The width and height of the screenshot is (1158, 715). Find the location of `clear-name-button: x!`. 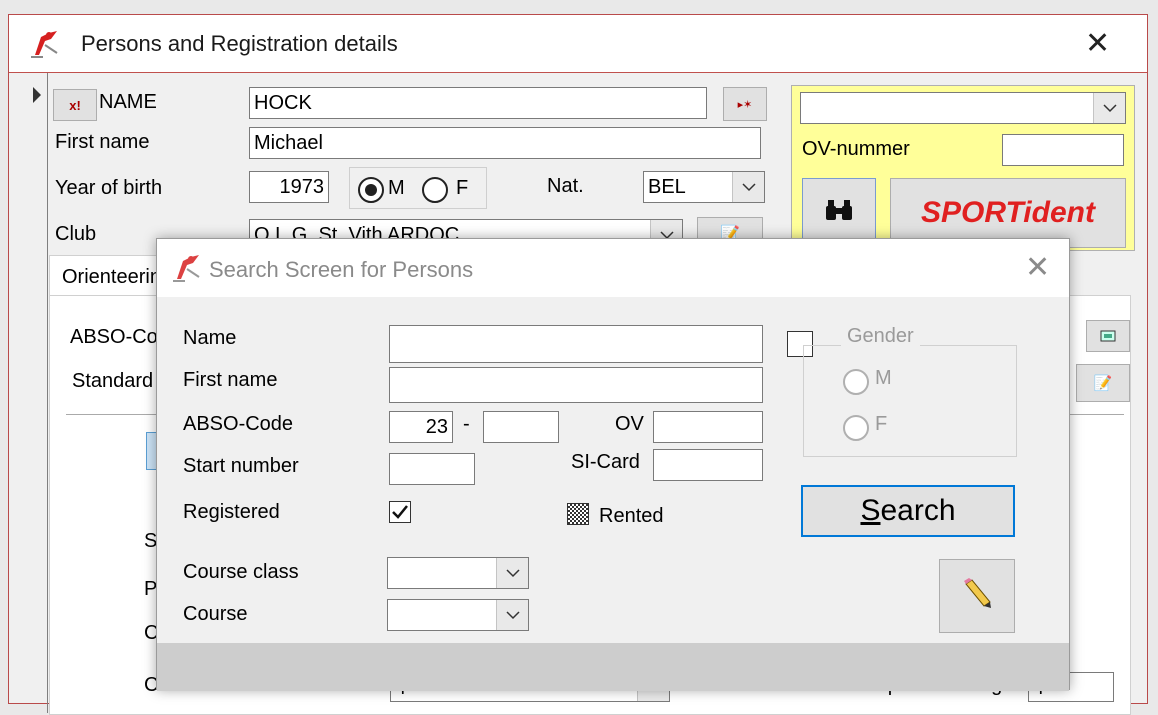

clear-name-button: x! is located at coordinates (75, 105).